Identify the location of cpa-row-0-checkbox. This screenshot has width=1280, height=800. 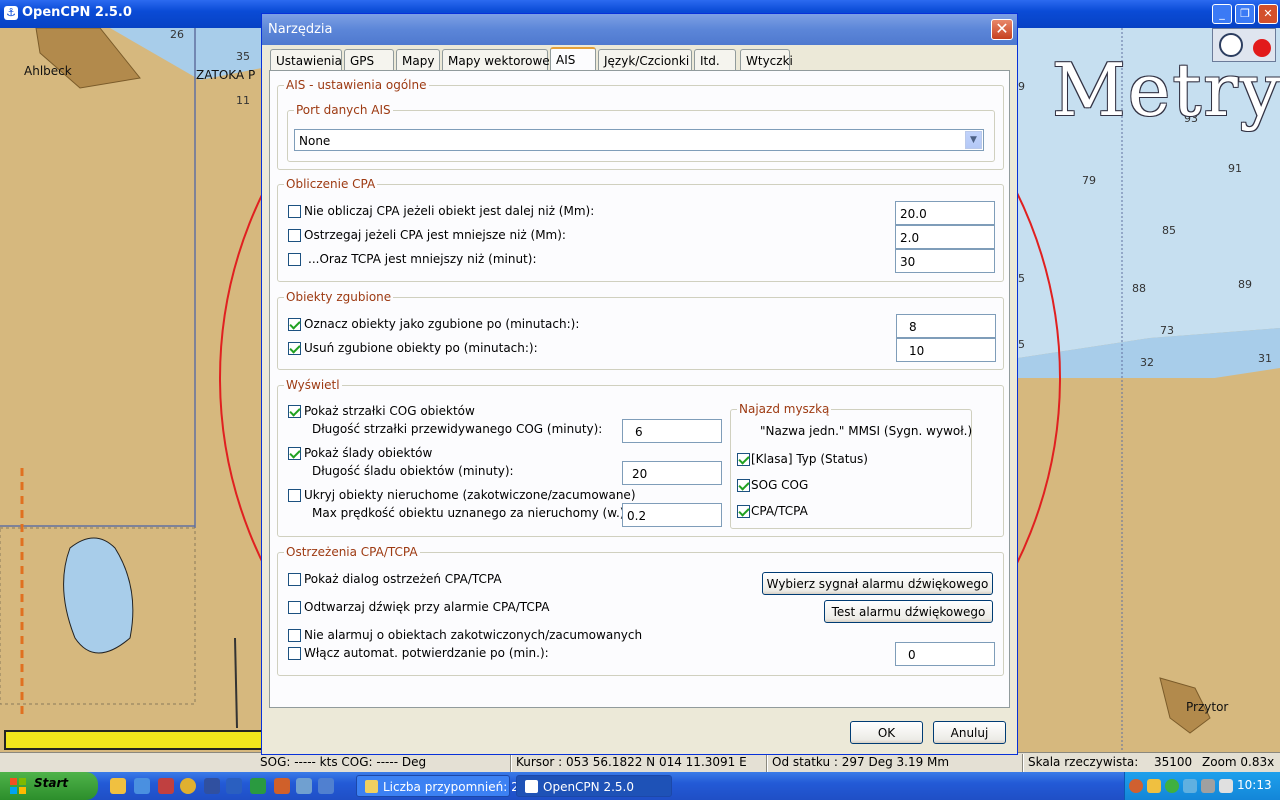
(294, 211).